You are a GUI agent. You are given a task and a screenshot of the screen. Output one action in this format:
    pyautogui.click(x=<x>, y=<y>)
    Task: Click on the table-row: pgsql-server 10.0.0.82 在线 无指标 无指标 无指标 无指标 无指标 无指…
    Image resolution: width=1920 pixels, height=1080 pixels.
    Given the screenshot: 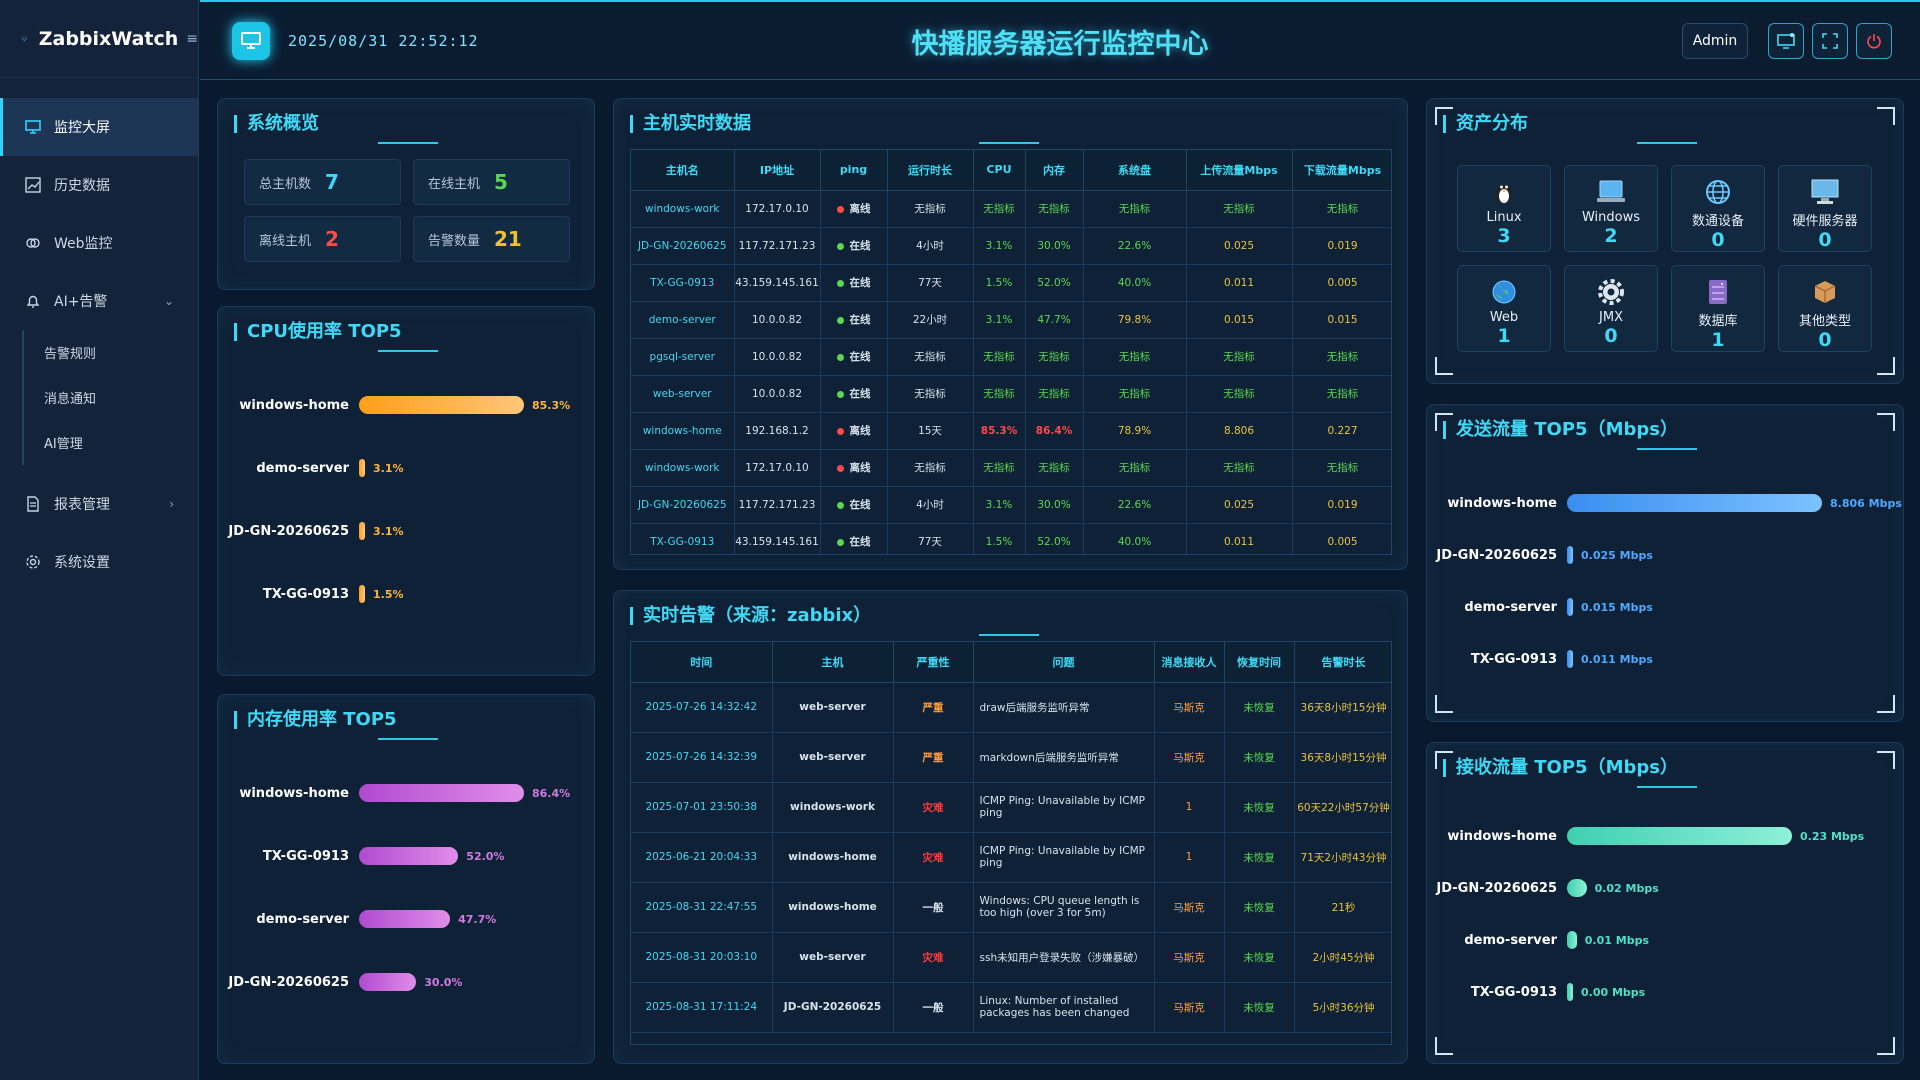 What is the action you would take?
    pyautogui.click(x=1011, y=357)
    